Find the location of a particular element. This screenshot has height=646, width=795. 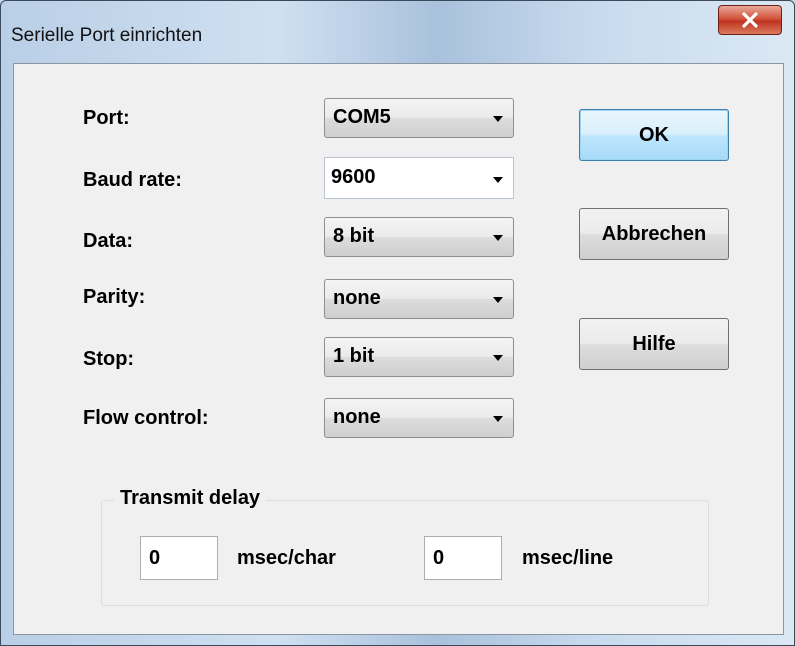

close-button is located at coordinates (750, 20).